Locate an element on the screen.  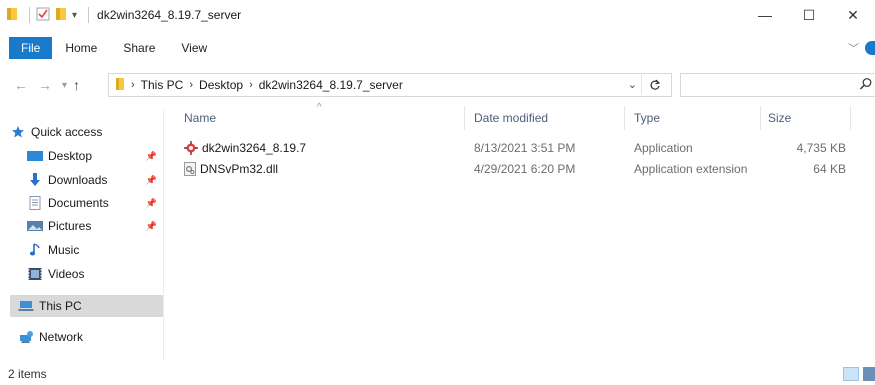
application-icon is located at coordinates (191, 148).